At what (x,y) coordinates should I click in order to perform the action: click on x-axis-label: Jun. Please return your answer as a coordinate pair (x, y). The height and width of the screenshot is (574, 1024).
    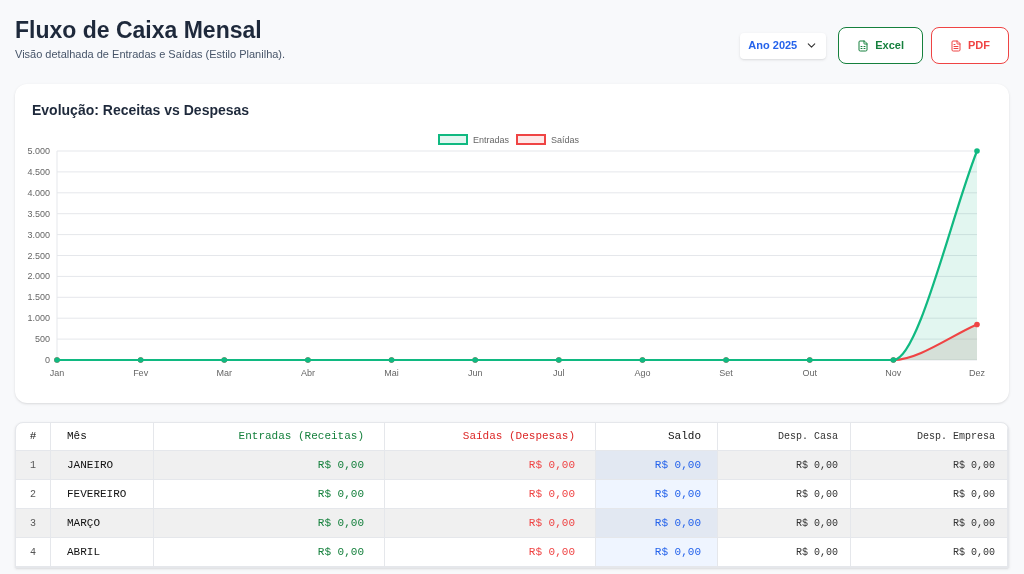
    Looking at the image, I should click on (475, 373).